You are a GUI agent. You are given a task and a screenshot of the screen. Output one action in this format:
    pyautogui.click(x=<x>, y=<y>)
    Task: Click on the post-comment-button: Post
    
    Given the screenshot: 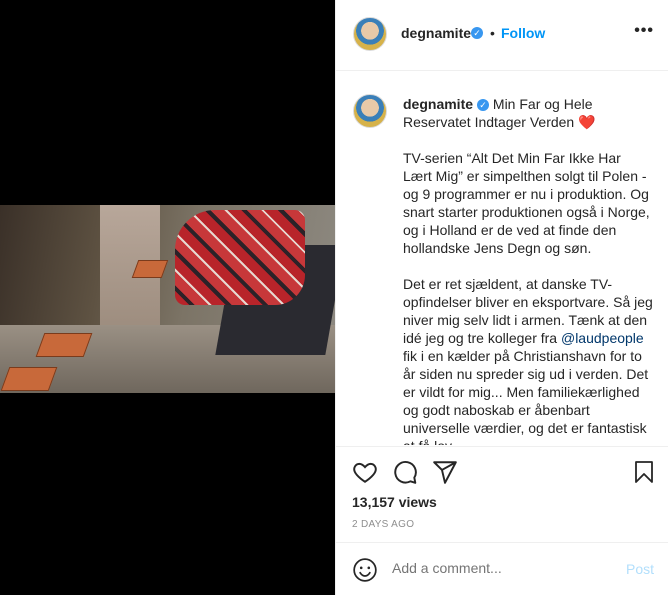 What is the action you would take?
    pyautogui.click(x=640, y=569)
    